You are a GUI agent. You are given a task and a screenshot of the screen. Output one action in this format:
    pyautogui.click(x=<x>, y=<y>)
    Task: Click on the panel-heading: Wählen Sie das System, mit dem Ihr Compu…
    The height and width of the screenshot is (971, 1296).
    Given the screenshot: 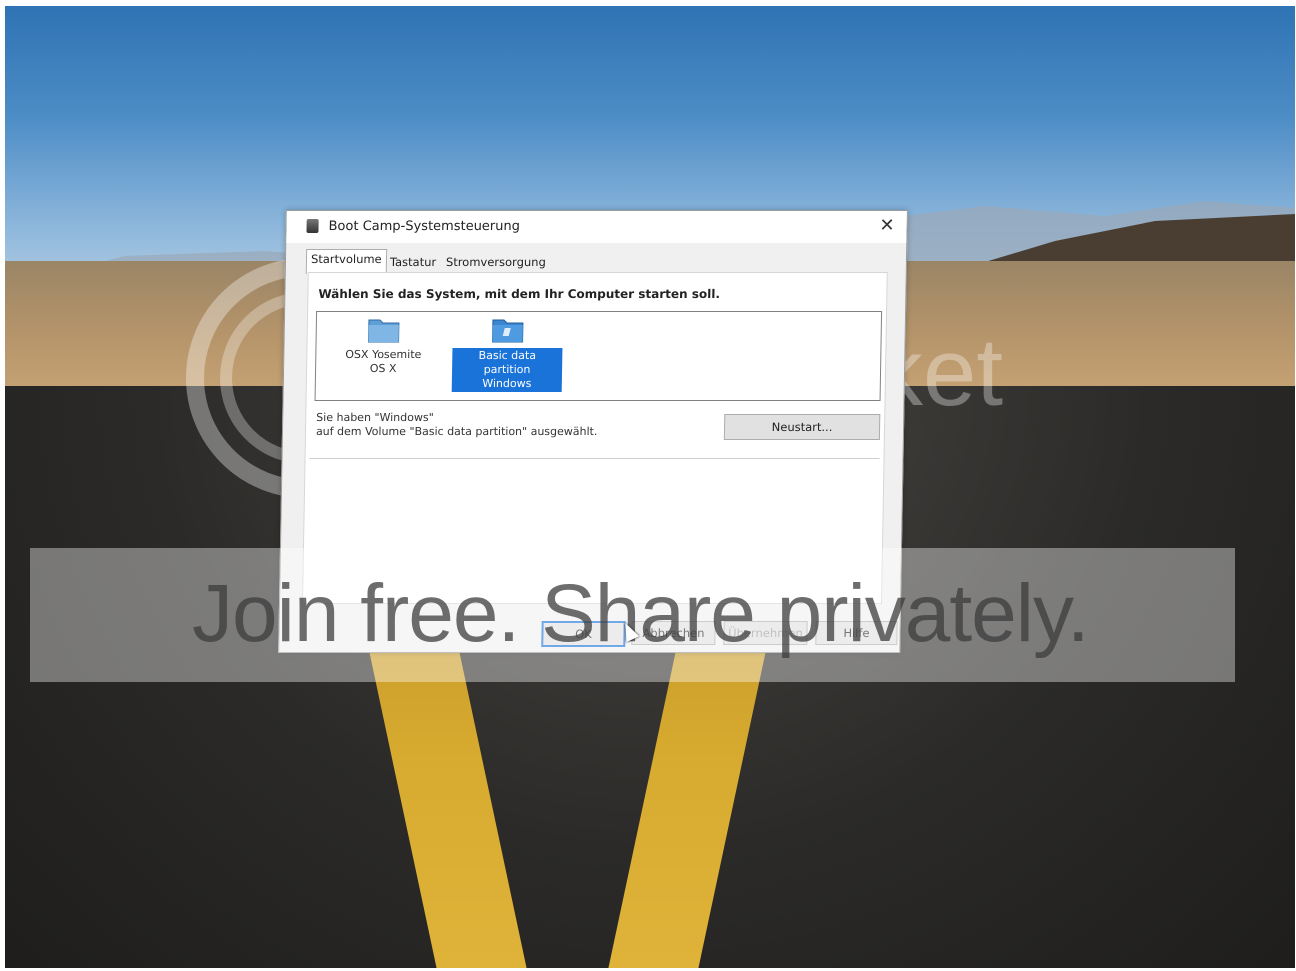 What is the action you would take?
    pyautogui.click(x=519, y=294)
    